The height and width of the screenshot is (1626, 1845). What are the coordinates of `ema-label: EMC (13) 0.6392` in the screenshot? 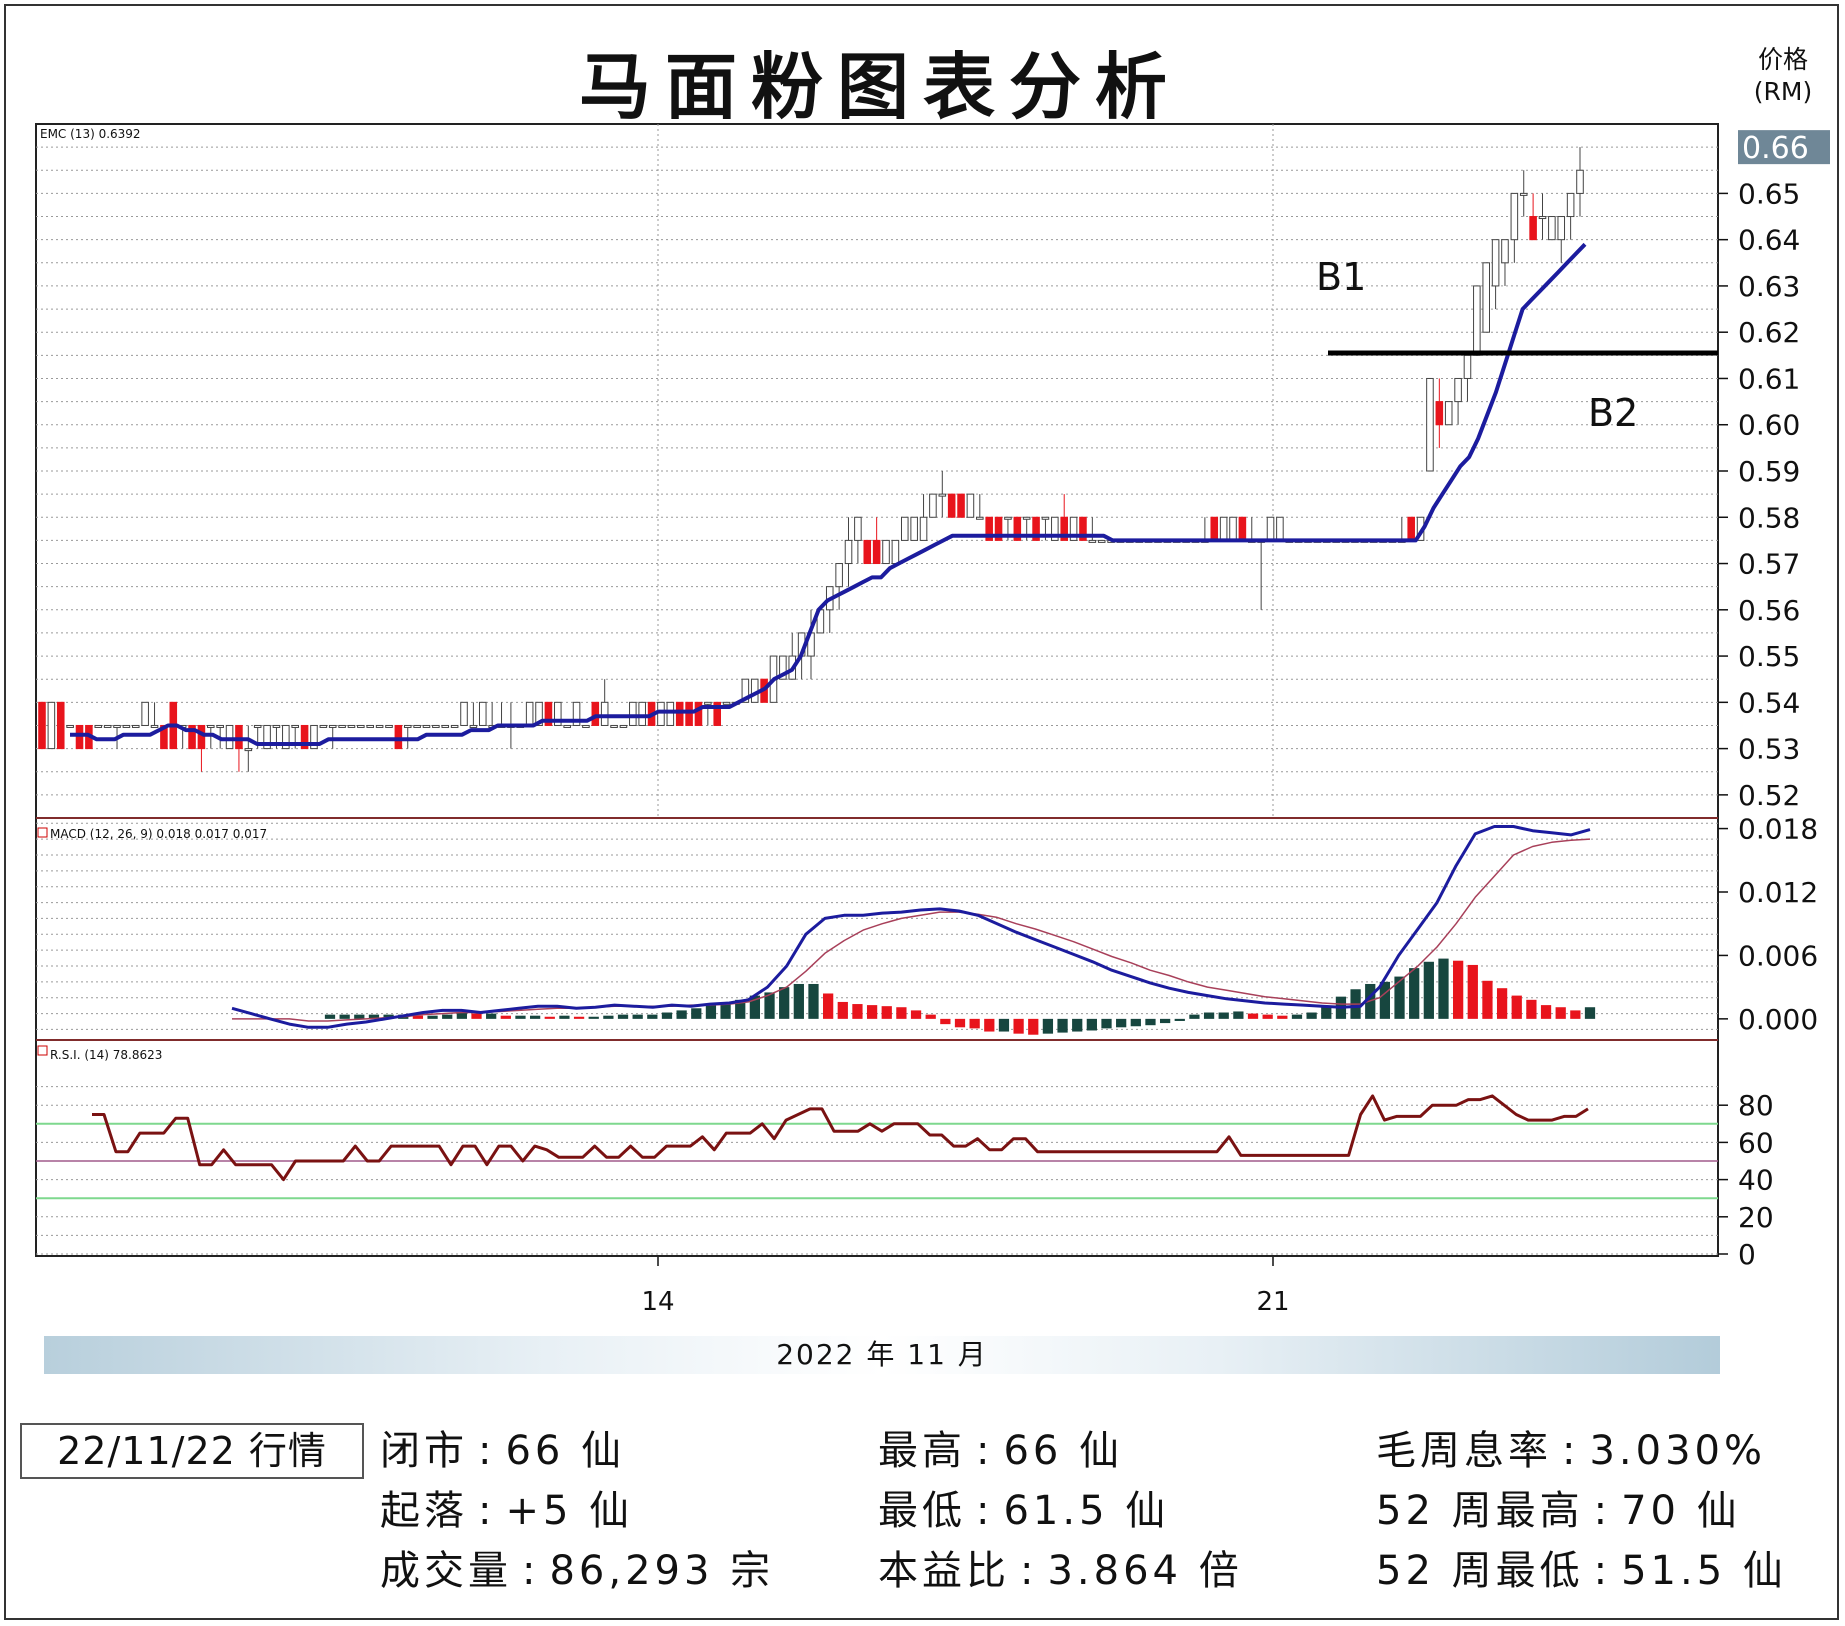 It's located at (90, 134).